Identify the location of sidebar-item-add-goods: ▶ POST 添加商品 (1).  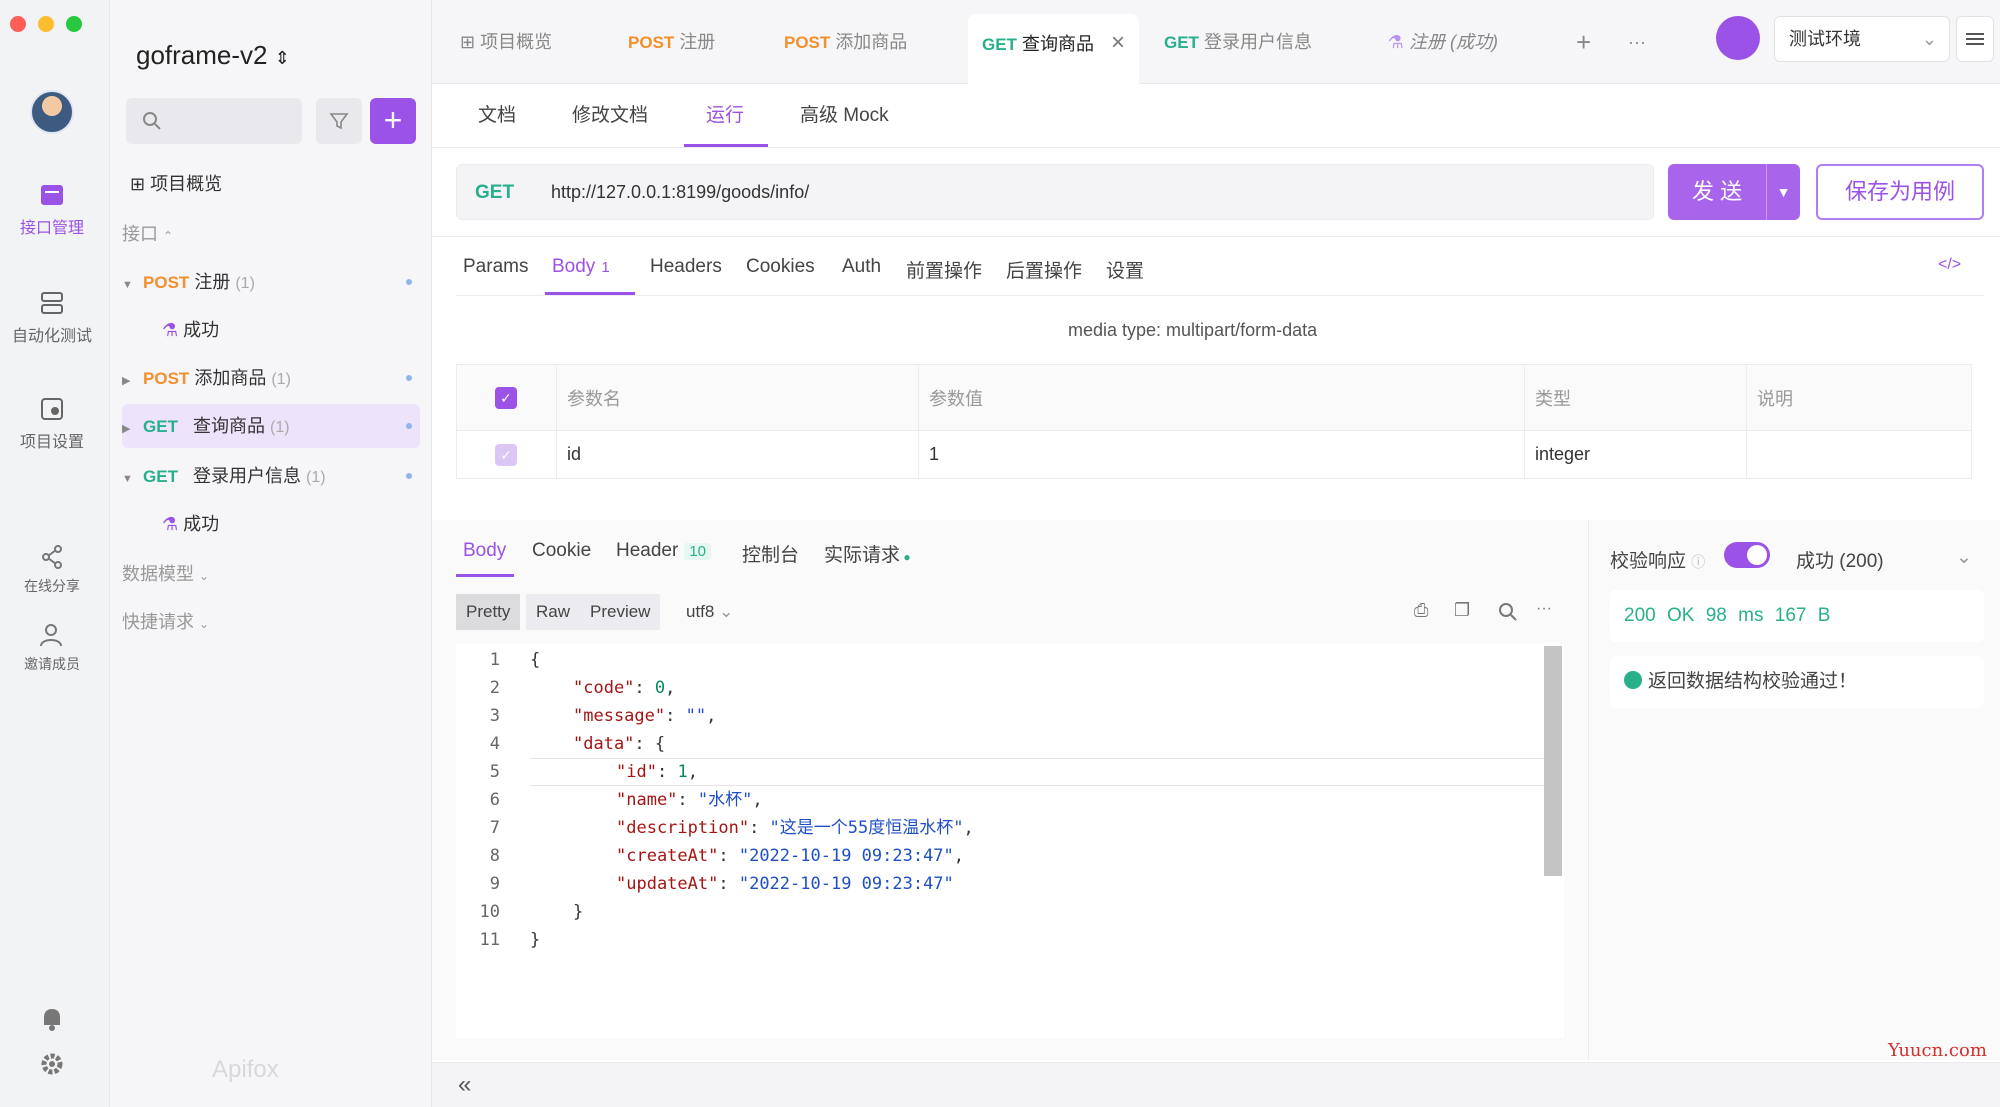
(271, 378).